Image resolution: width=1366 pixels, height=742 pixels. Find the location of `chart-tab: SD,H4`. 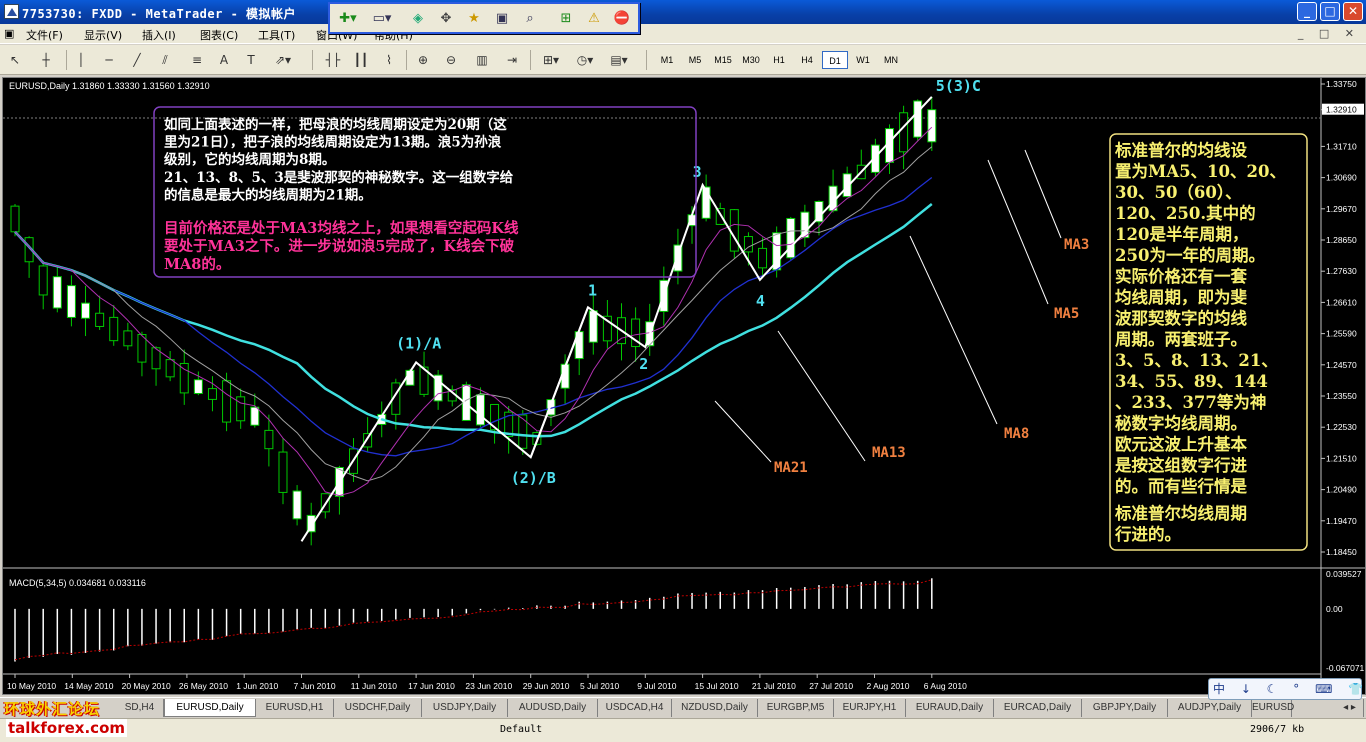

chart-tab: SD,H4 is located at coordinates (140, 708).